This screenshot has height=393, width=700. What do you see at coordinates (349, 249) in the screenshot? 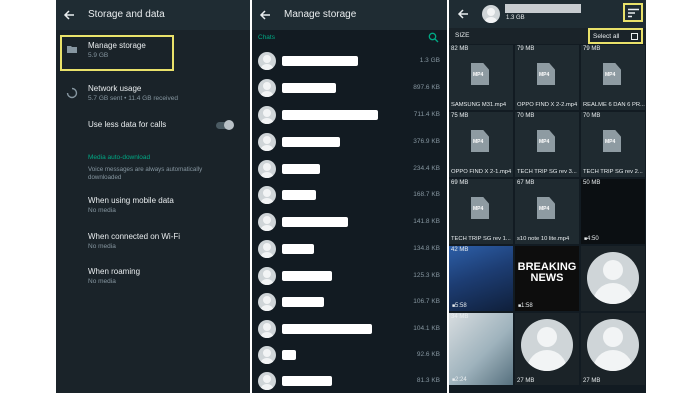
I see `chat-row: 134.8 KB` at bounding box center [349, 249].